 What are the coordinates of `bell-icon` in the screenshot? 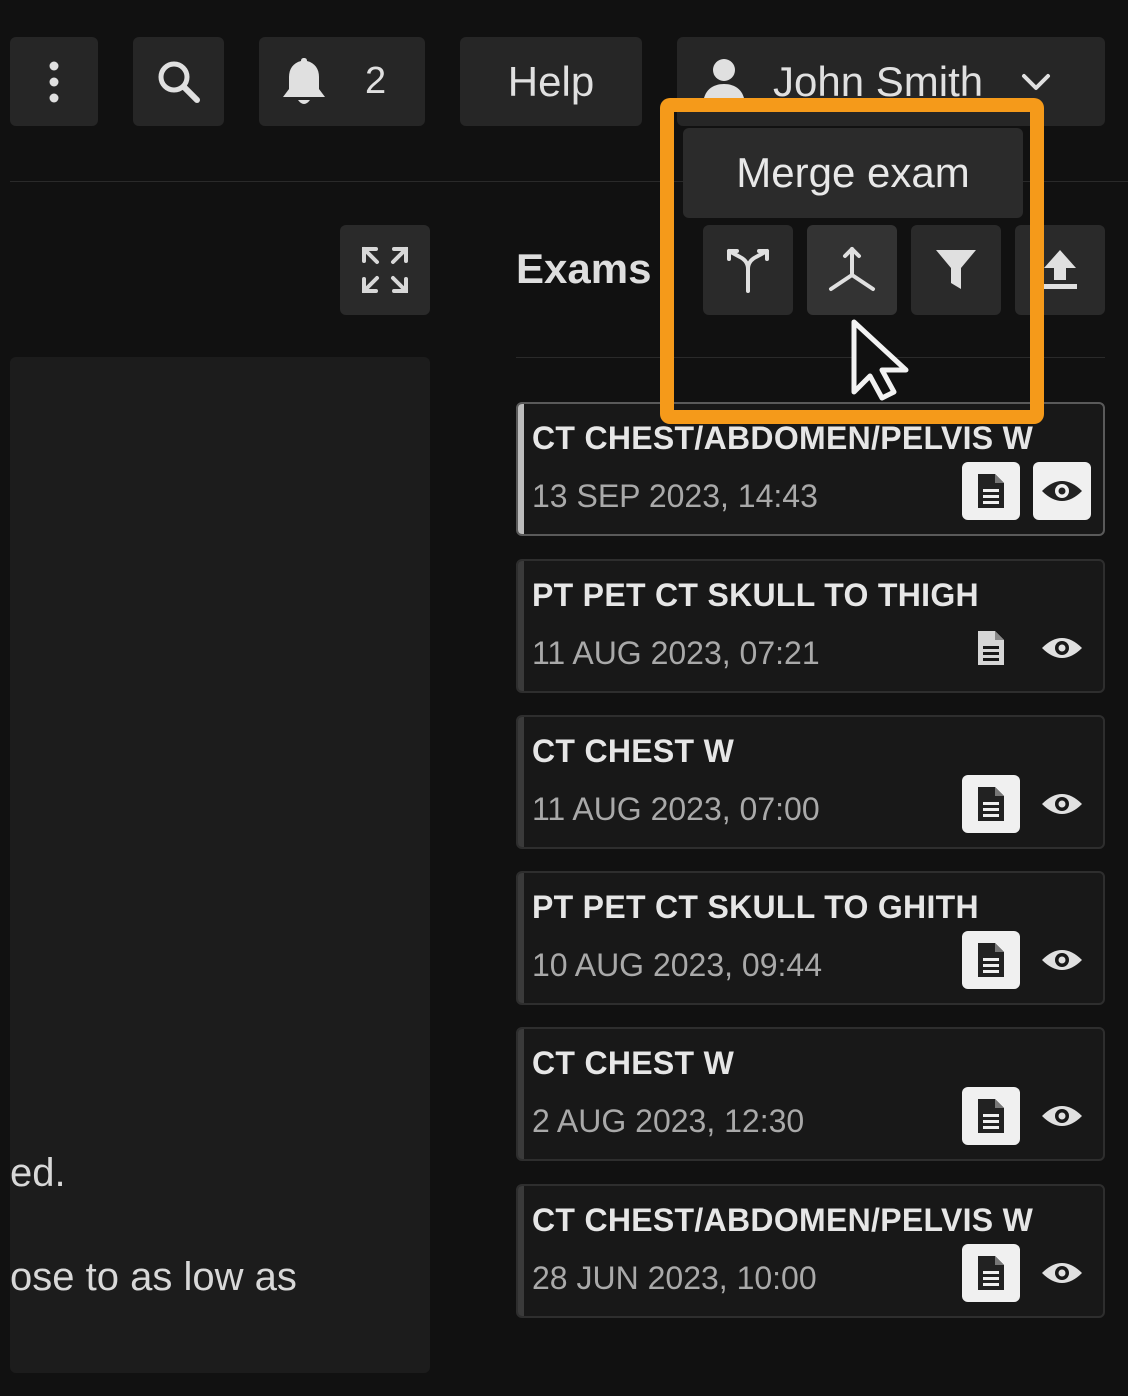 It's located at (304, 80).